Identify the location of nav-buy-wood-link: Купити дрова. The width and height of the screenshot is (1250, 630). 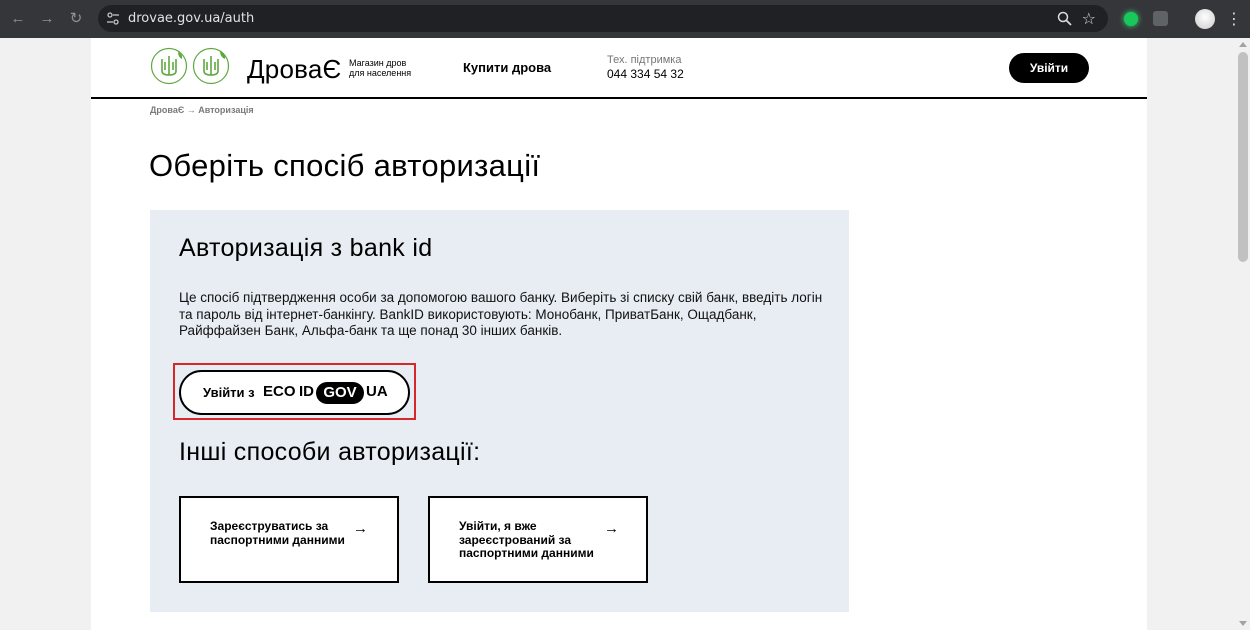
(507, 67).